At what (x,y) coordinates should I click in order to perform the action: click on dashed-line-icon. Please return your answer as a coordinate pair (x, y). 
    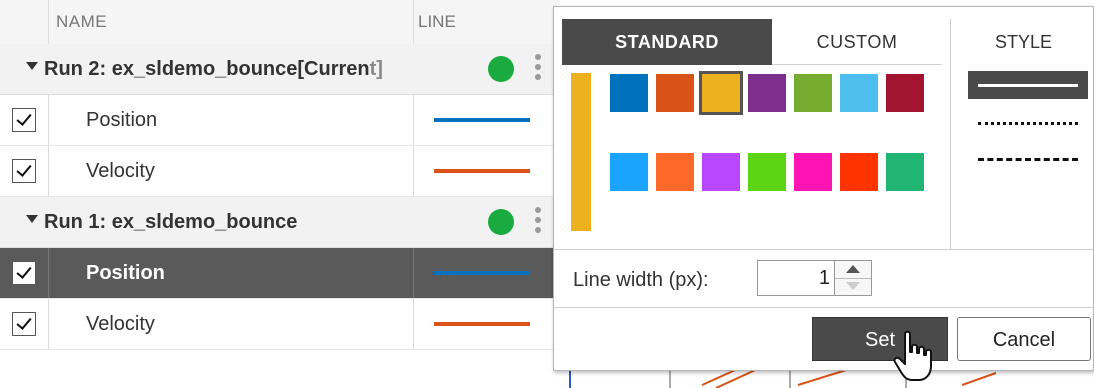
    Looking at the image, I should click on (1028, 159).